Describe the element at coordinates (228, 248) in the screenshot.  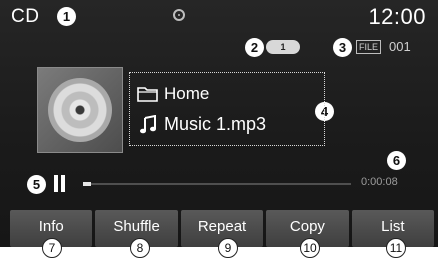
I see `callout-9: 9` at that location.